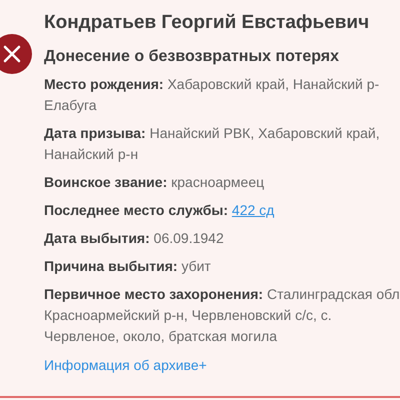 Image resolution: width=400 pixels, height=400 pixels. What do you see at coordinates (273, 84) in the screenshot?
I see `field-value: Хабаровский край, Нанайский р-` at bounding box center [273, 84].